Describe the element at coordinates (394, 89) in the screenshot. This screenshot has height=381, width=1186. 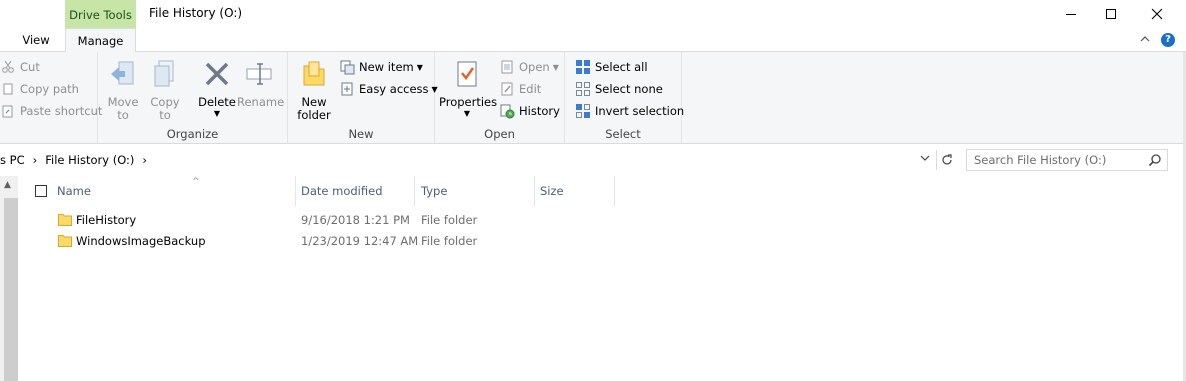
I see `easy-access-label: Easy access` at that location.